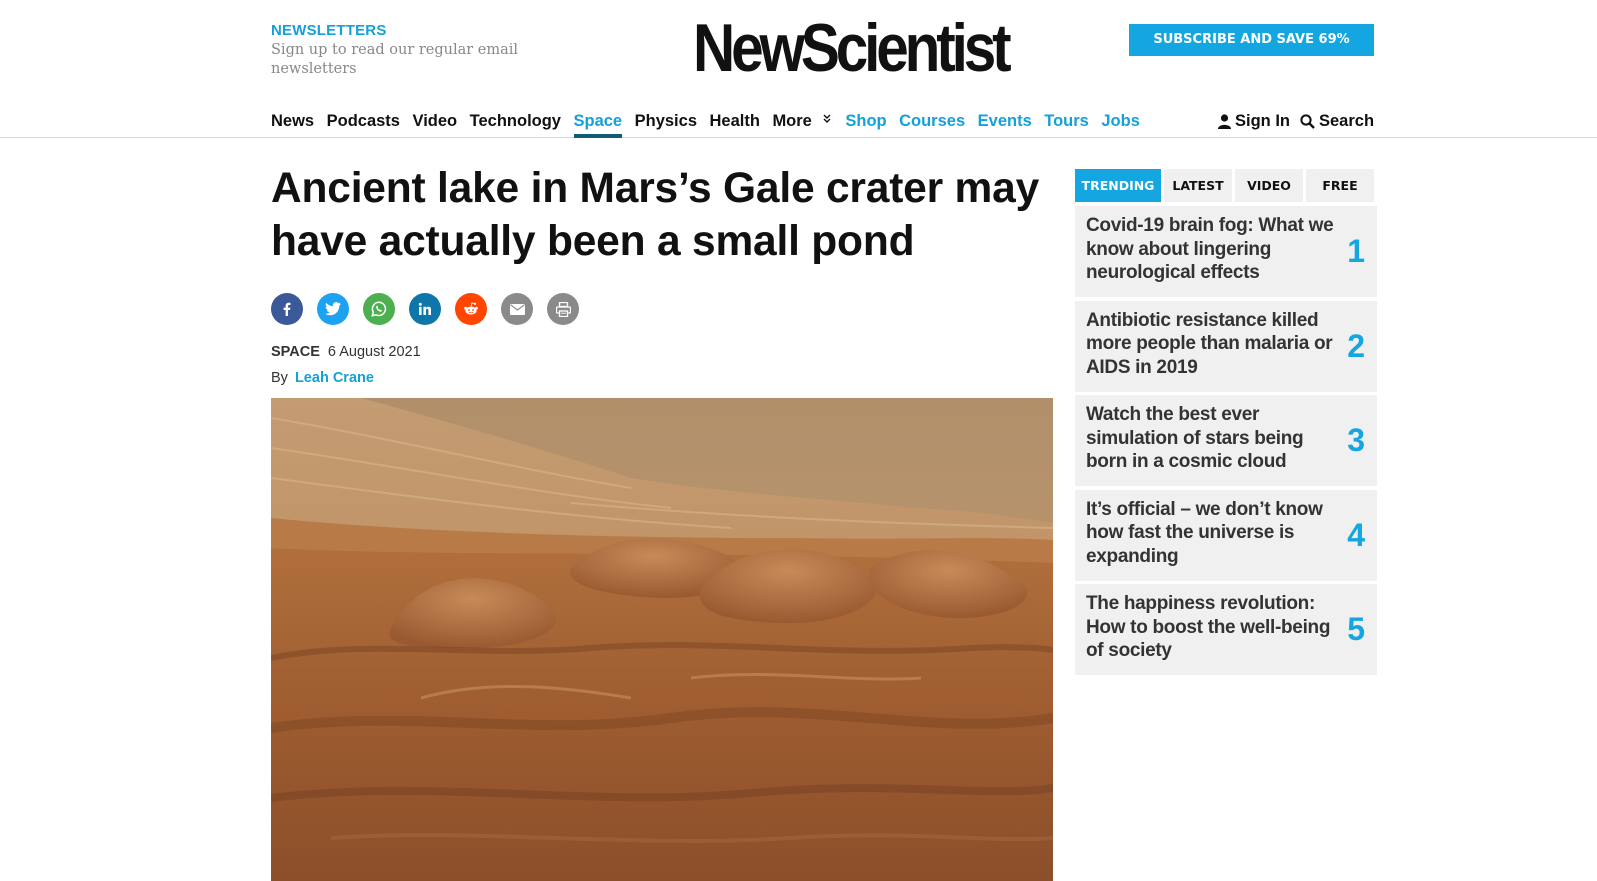 The height and width of the screenshot is (881, 1597). I want to click on share-reddit-button, so click(471, 309).